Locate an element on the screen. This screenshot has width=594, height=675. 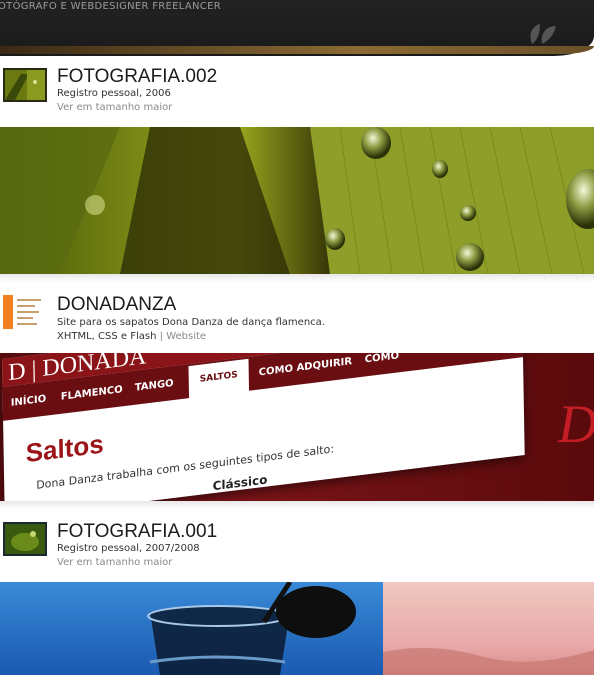
entry-title: DONADANZA is located at coordinates (117, 304).